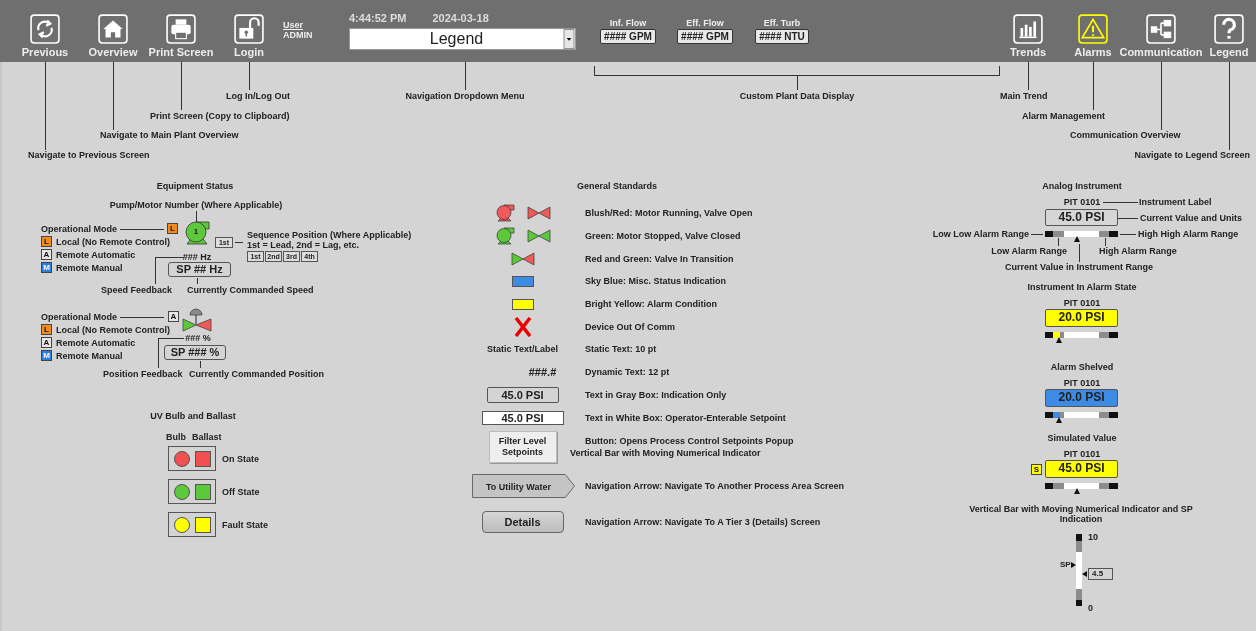  Describe the element at coordinates (1028, 29) in the screenshot. I see `toolbar-button: Trends` at that location.